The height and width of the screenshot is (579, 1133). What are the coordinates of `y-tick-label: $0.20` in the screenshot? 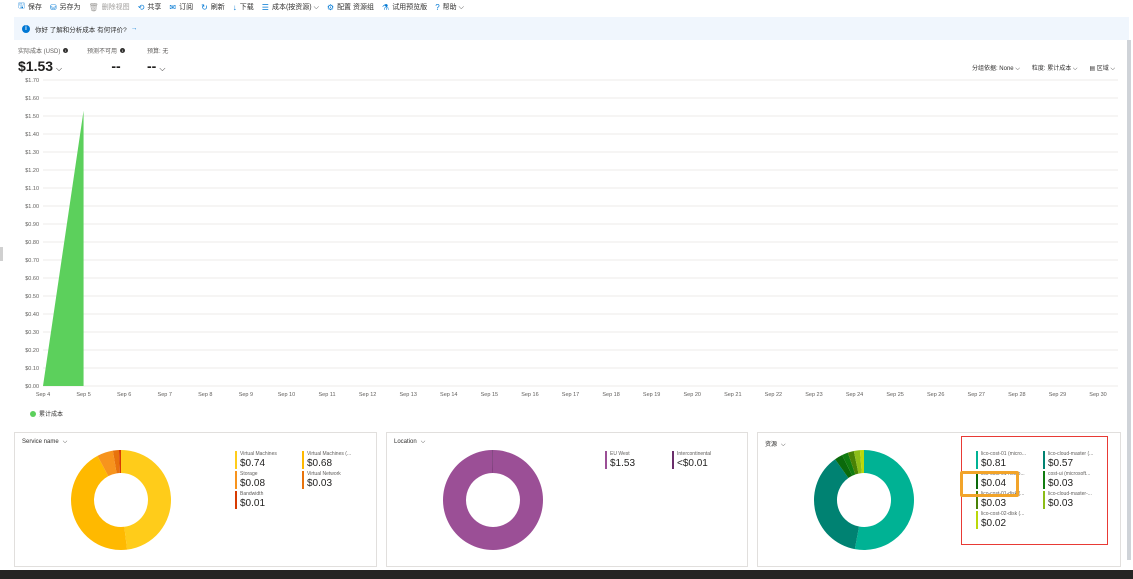 It's located at (32, 351).